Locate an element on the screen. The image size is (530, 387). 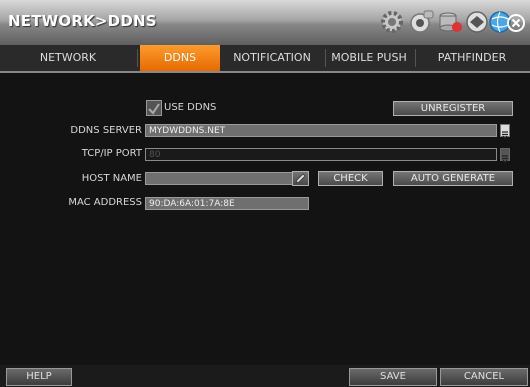
ddns-server-select: MYDWDDNS.NET is located at coordinates (321, 130).